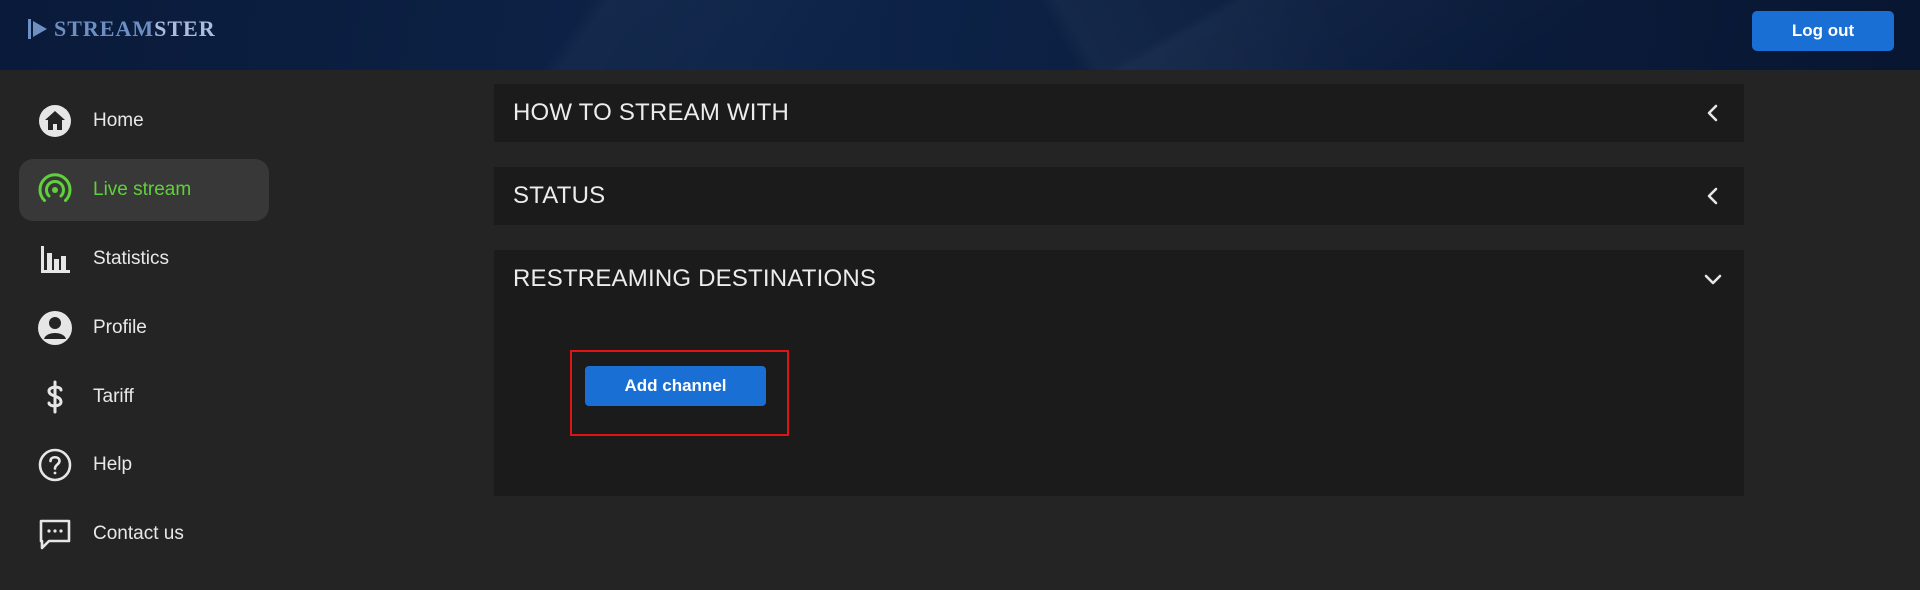 The image size is (1920, 590). What do you see at coordinates (55, 121) in the screenshot?
I see `home-icon` at bounding box center [55, 121].